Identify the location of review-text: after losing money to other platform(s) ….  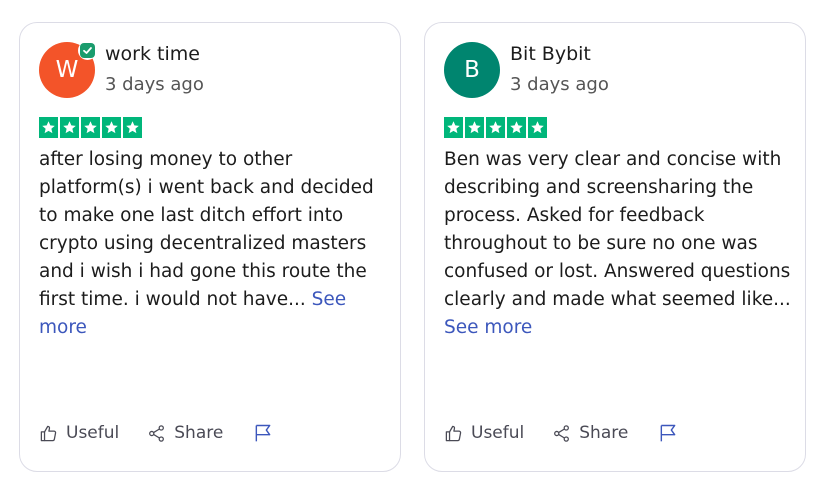
(206, 229).